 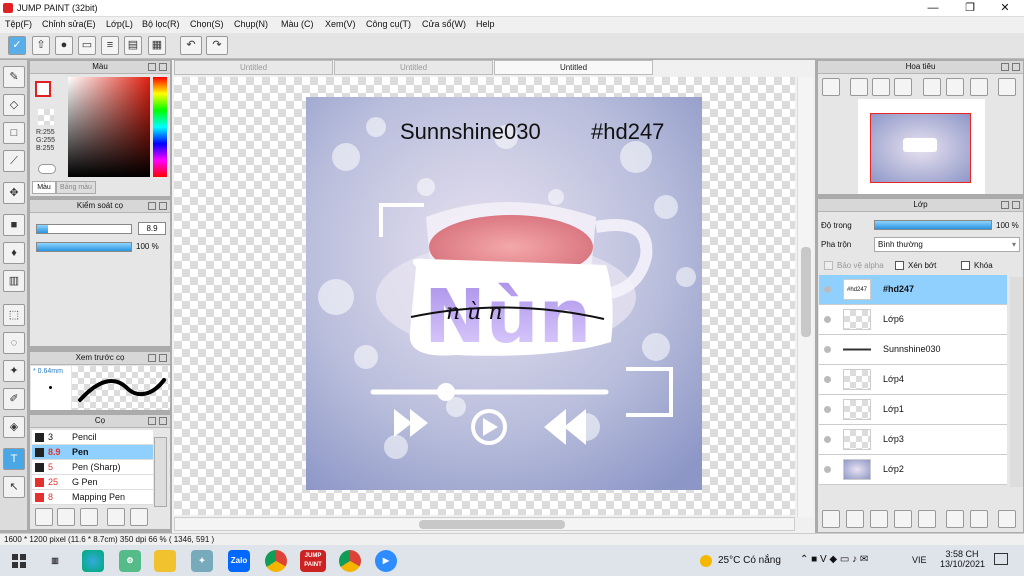 What do you see at coordinates (806, 292) in the screenshot?
I see `vertical-scroll-thumb` at bounding box center [806, 292].